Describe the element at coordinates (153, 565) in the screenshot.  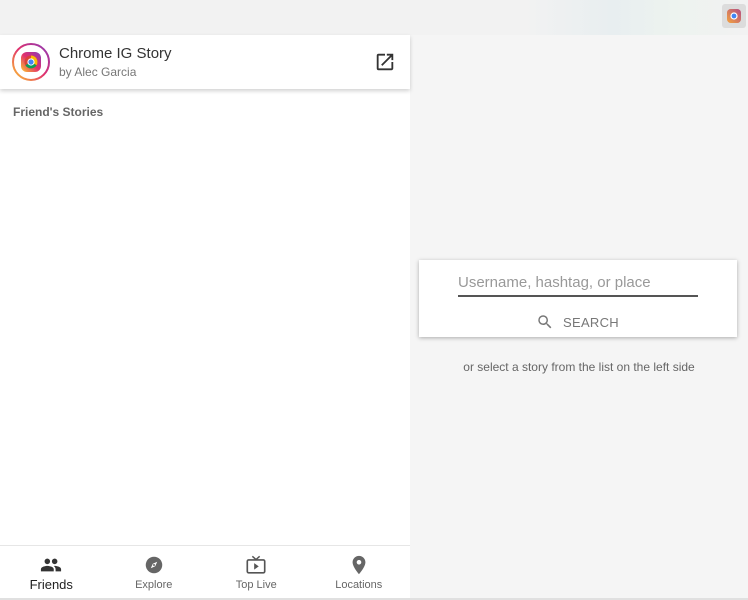
I see `compass-icon` at that location.